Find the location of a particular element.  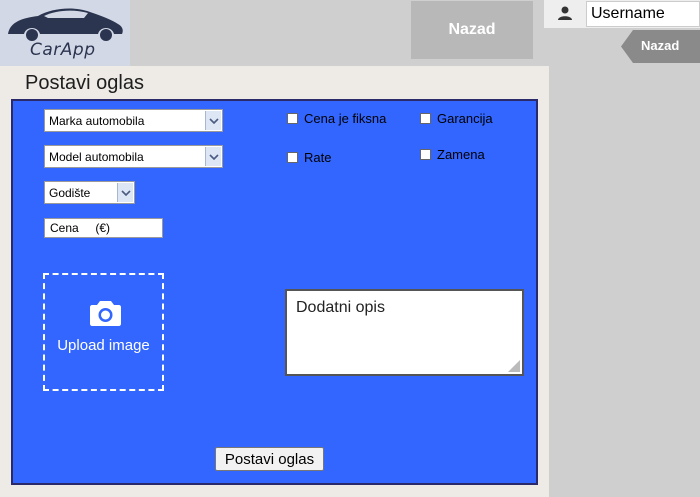

price-field: Cena (€) is located at coordinates (103, 228).